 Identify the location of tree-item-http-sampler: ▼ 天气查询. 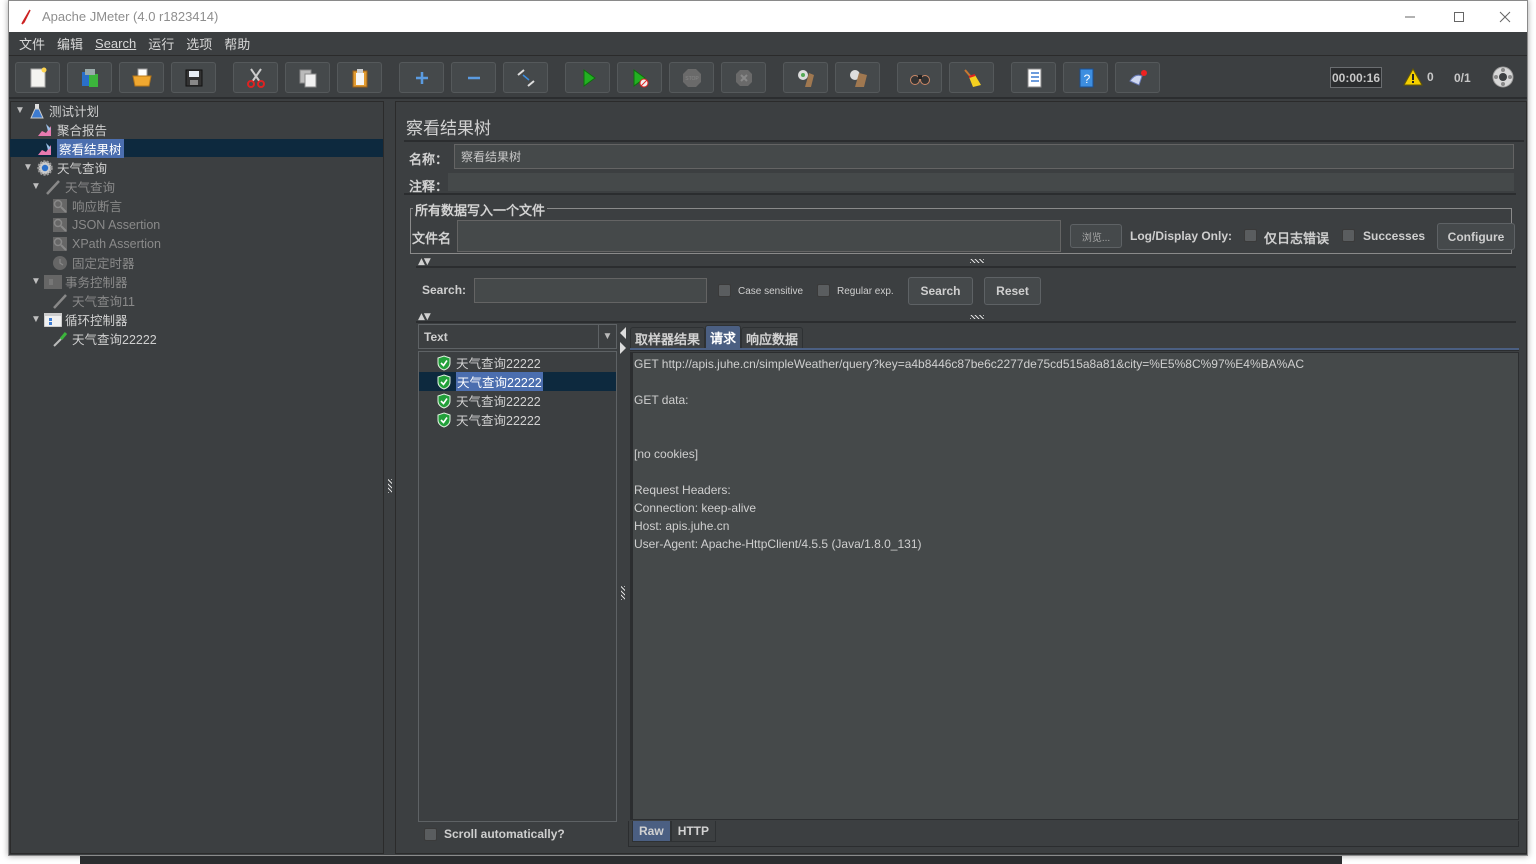
(73, 186).